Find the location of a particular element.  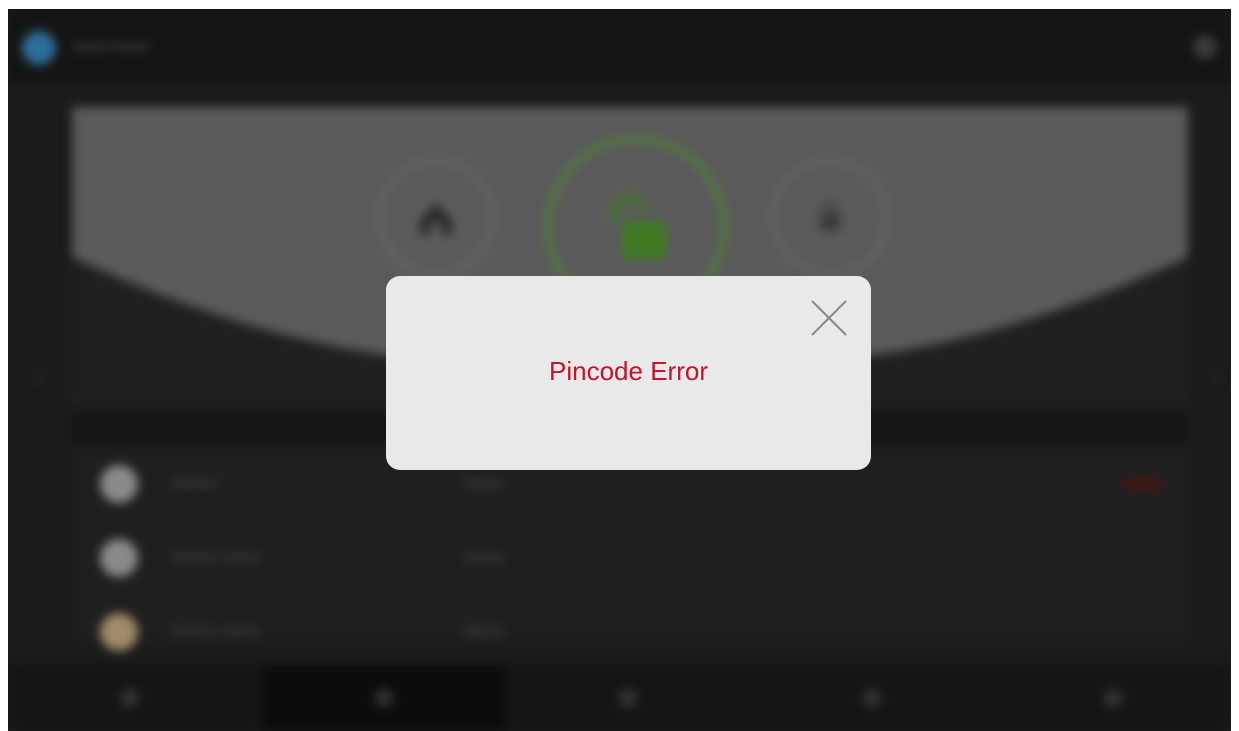

previous-arrow-icon: ‹ is located at coordinates (39, 376).